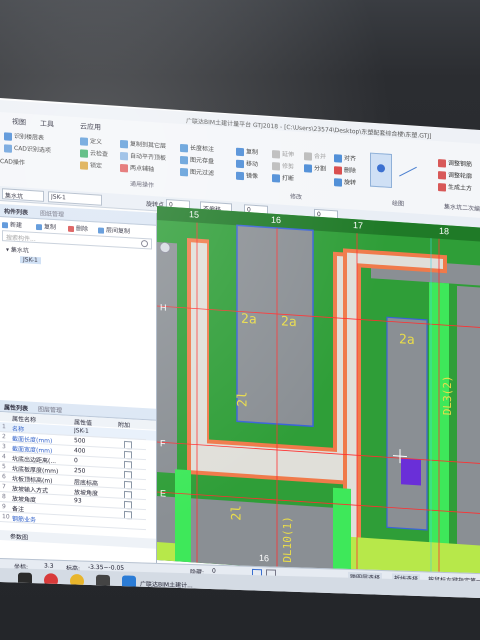  I want to click on ribbon-item-cloud-check: 云检查, so click(94, 152).